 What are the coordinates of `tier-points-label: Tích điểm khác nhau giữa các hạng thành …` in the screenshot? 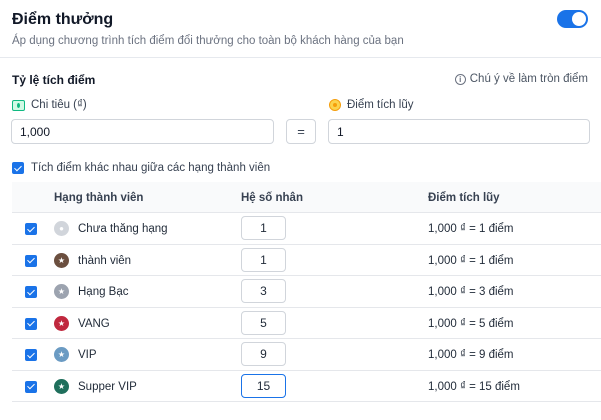 It's located at (151, 168).